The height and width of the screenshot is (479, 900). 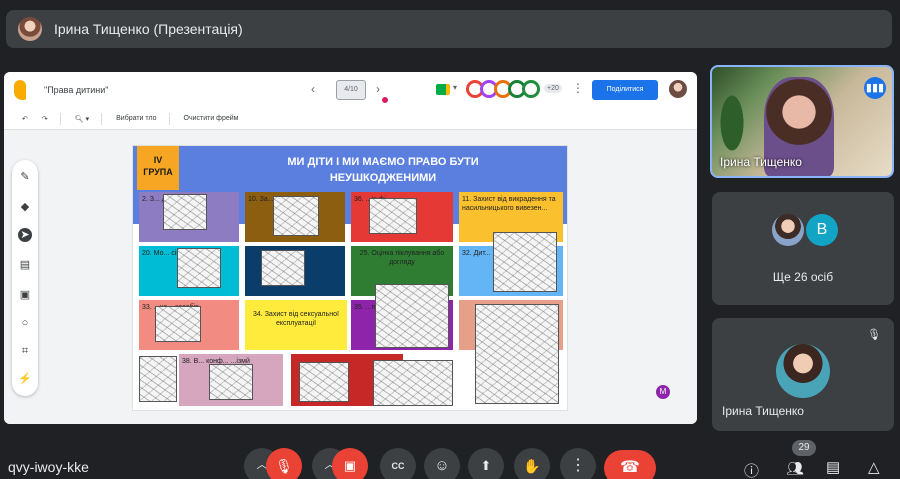 What do you see at coordinates (630, 464) in the screenshot?
I see `end-call-button: ☎` at bounding box center [630, 464].